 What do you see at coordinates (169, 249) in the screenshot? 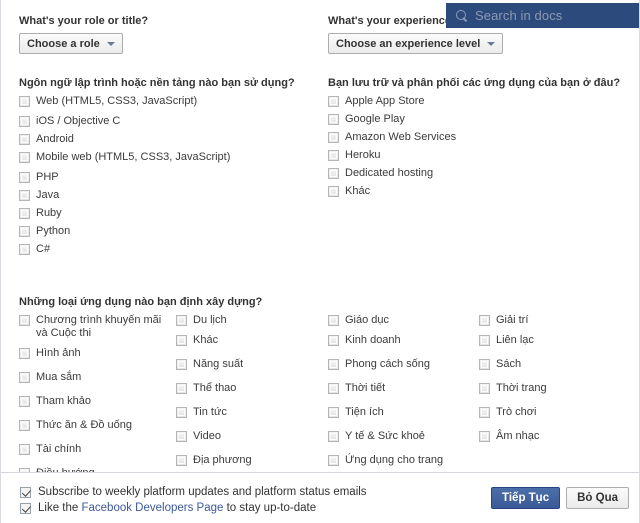
I see `checkbox-row-csharp: C#` at bounding box center [169, 249].